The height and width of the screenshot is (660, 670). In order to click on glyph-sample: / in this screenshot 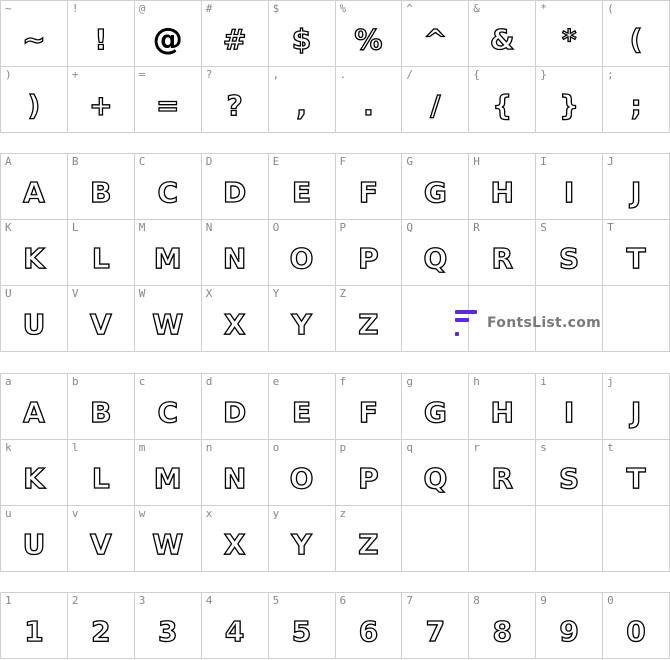, I will do `click(436, 105)`.